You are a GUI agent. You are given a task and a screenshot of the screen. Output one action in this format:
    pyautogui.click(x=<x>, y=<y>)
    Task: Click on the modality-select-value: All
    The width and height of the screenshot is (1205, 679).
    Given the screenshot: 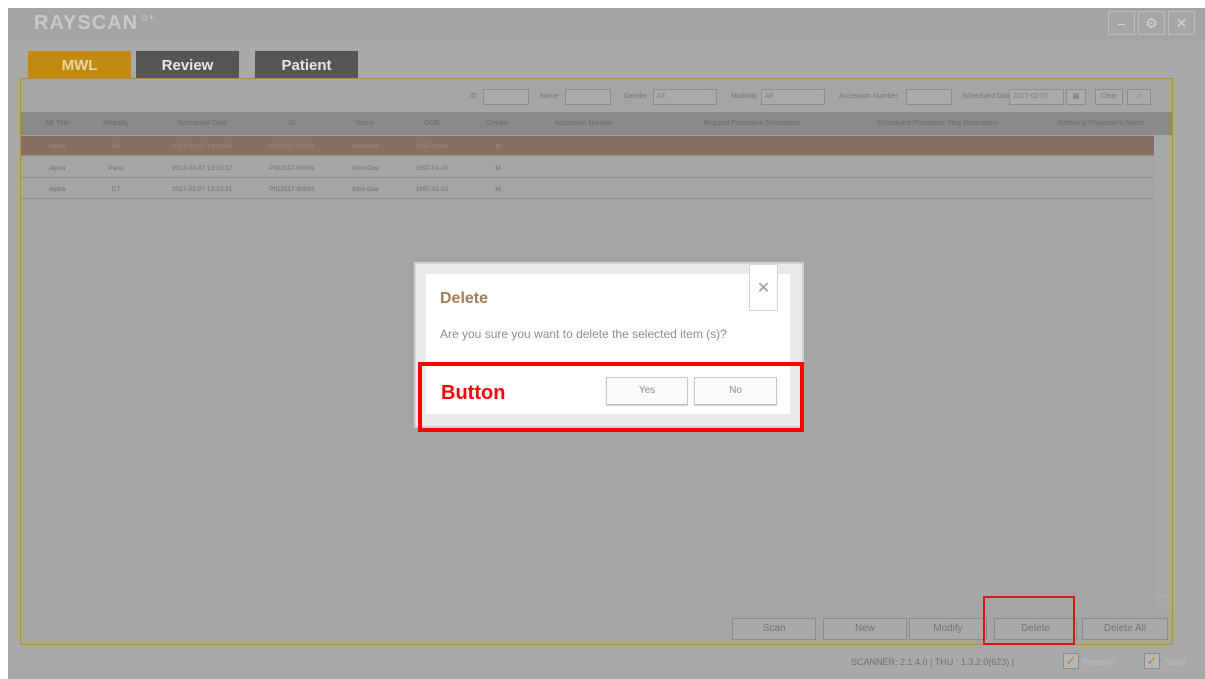 What is the action you would take?
    pyautogui.click(x=769, y=96)
    